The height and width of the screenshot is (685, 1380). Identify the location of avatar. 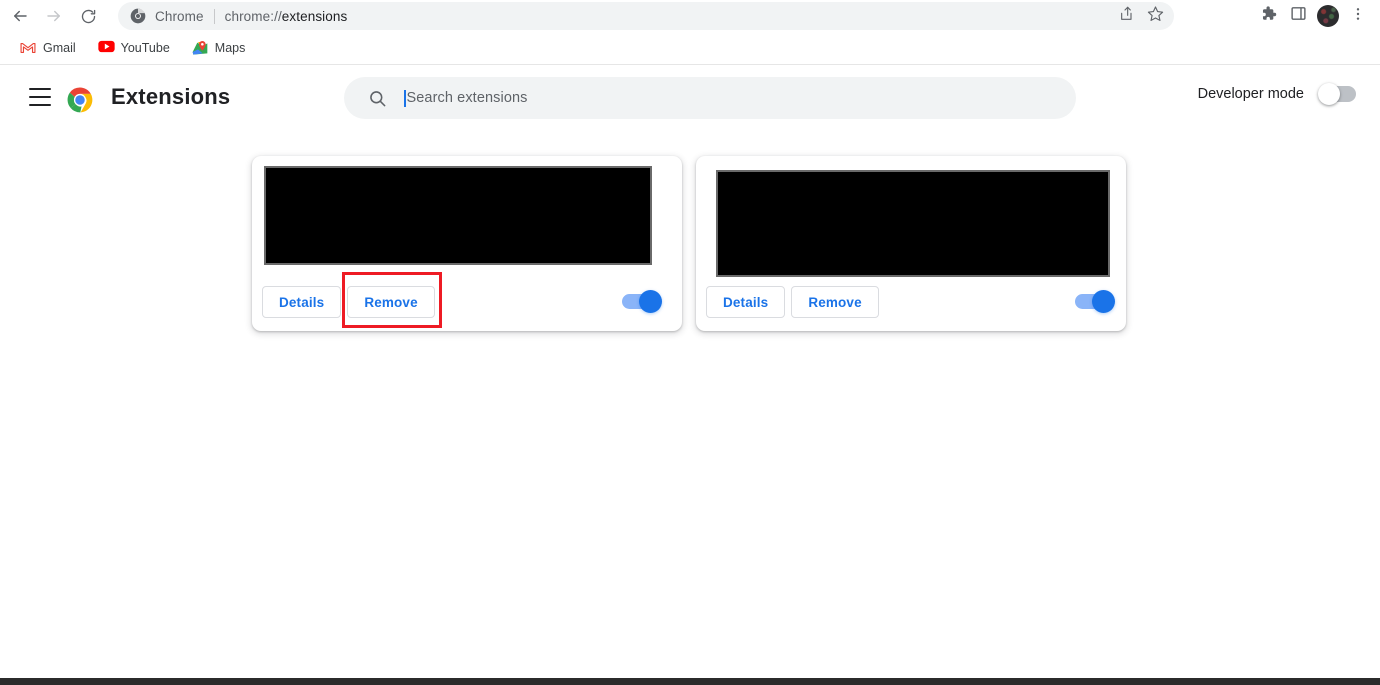
(1328, 16).